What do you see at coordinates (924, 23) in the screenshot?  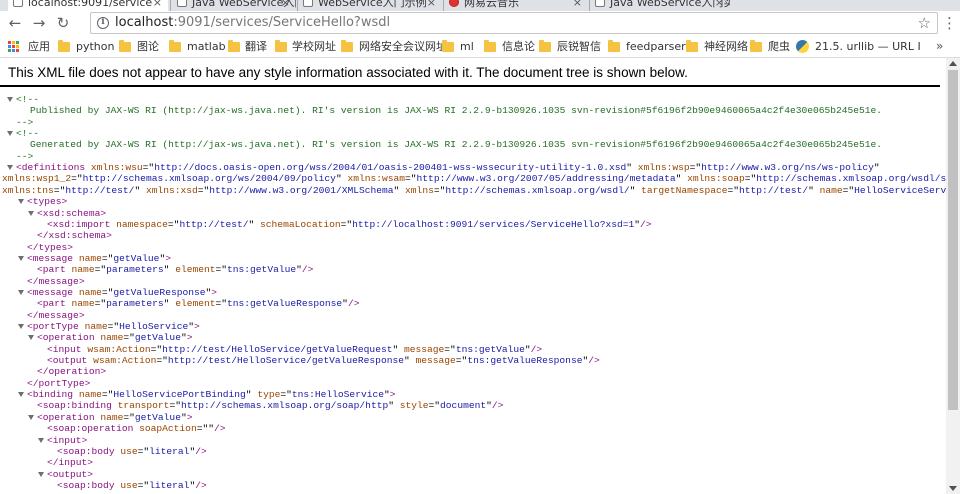 I see `star-icon: ☆` at bounding box center [924, 23].